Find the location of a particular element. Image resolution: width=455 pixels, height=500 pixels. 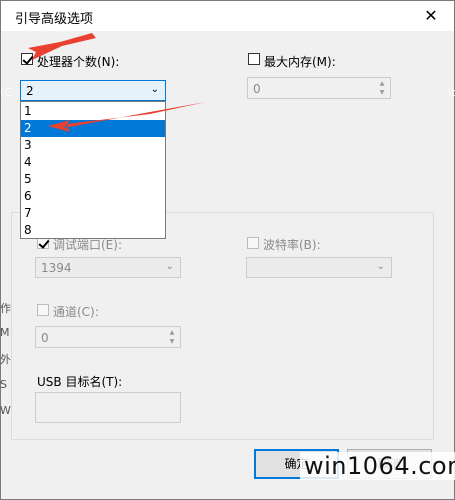

baud-rate-select: ⌄ is located at coordinates (319, 267).